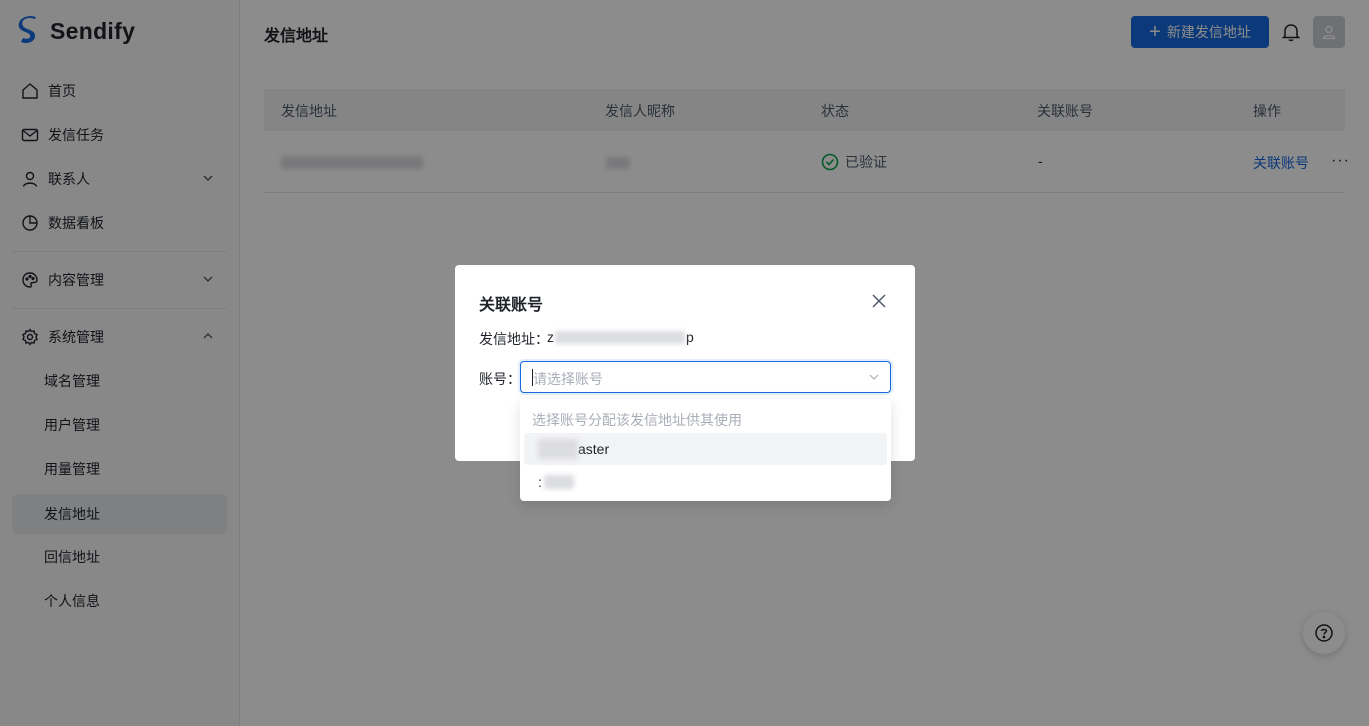 The width and height of the screenshot is (1369, 726). What do you see at coordinates (568, 379) in the screenshot?
I see `select-placeholder: 请选择账号` at bounding box center [568, 379].